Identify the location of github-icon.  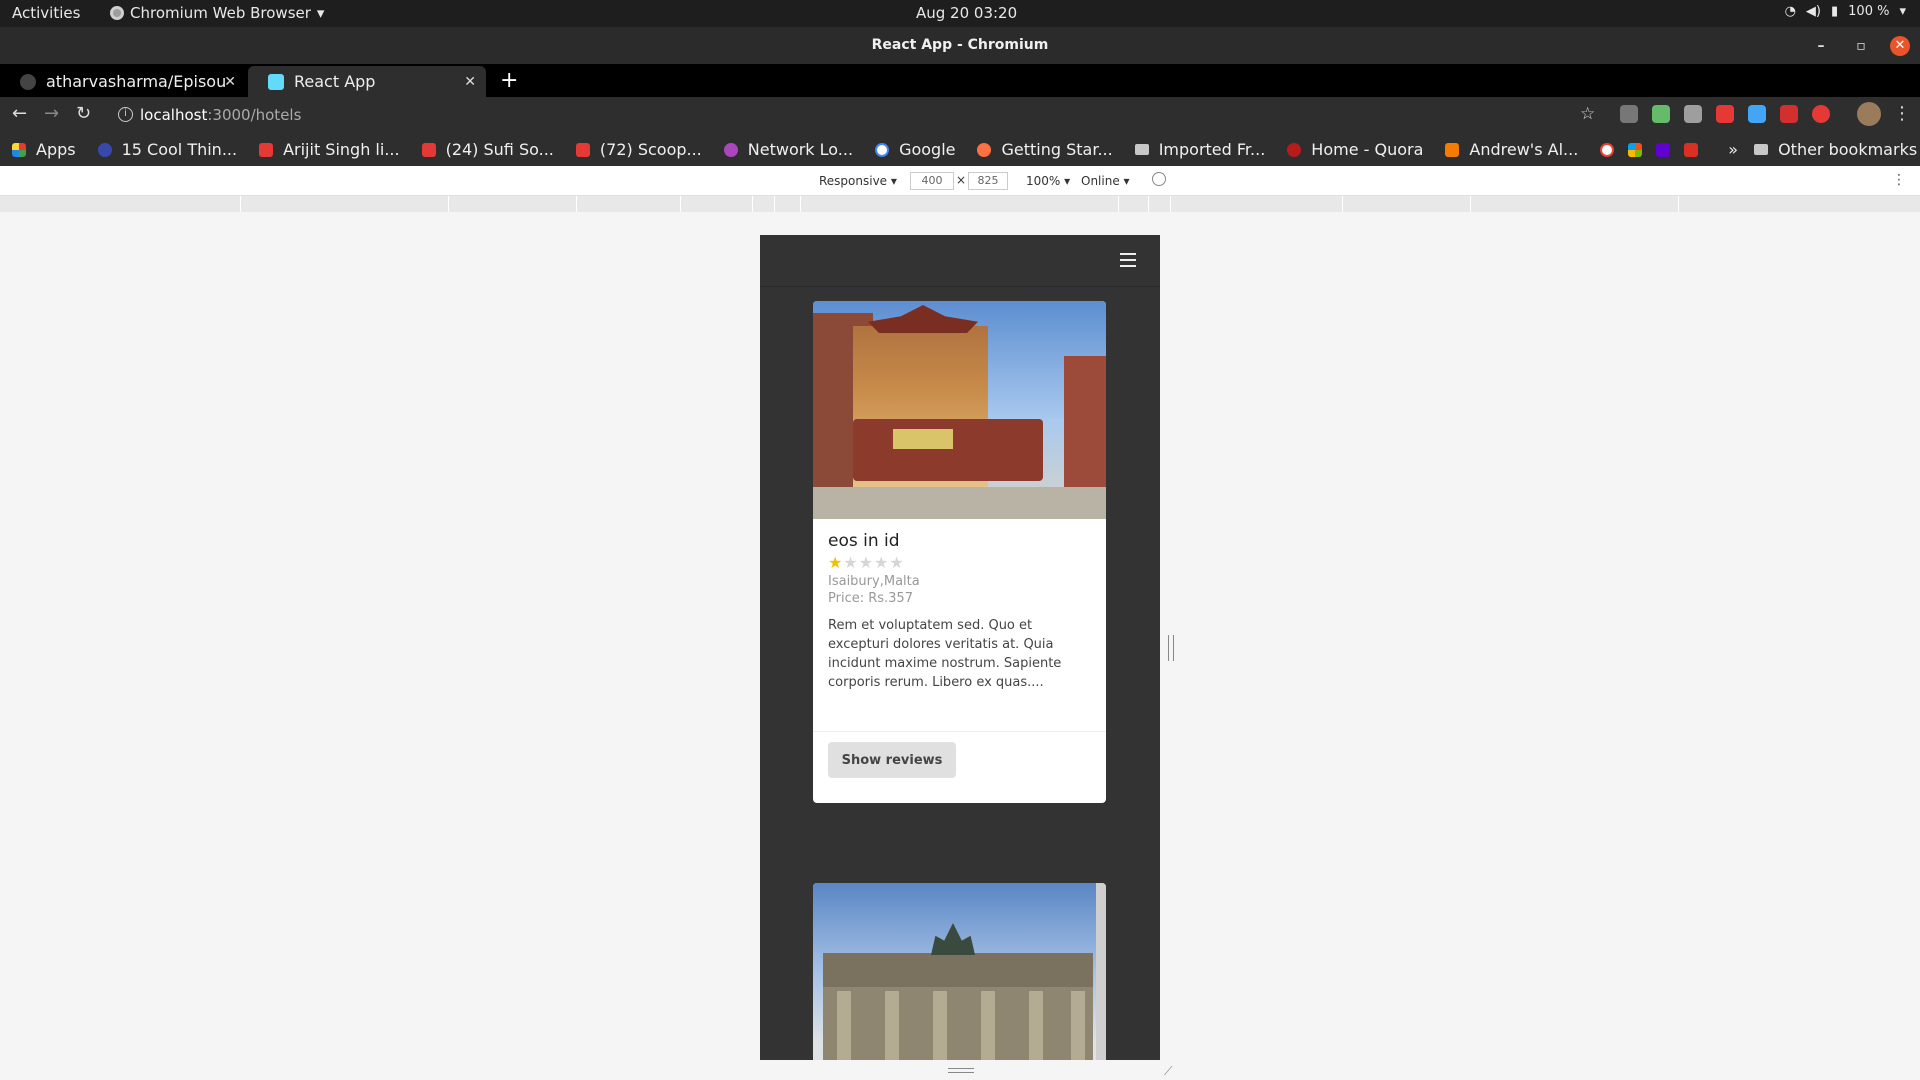
(28, 81).